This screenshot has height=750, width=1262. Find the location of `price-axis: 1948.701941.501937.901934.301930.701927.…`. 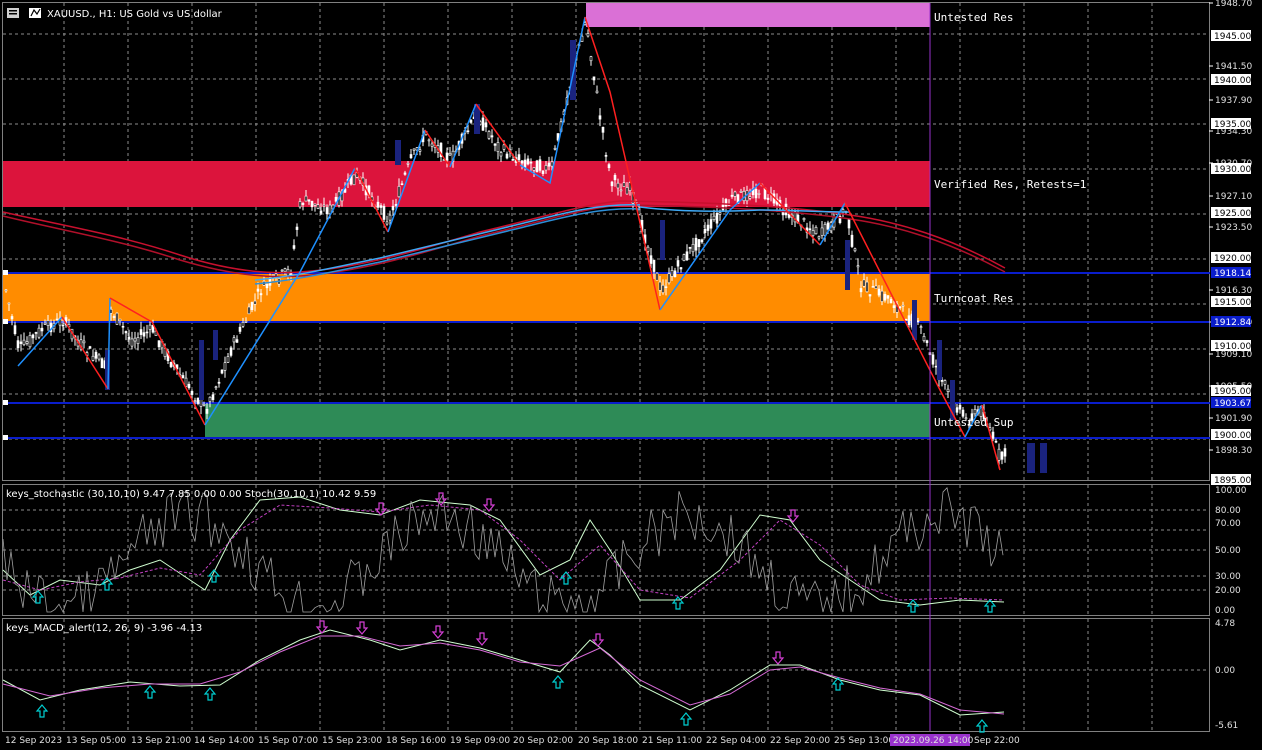

price-axis: 1948.701941.501937.901934.301930.701927.… is located at coordinates (1230, 243).